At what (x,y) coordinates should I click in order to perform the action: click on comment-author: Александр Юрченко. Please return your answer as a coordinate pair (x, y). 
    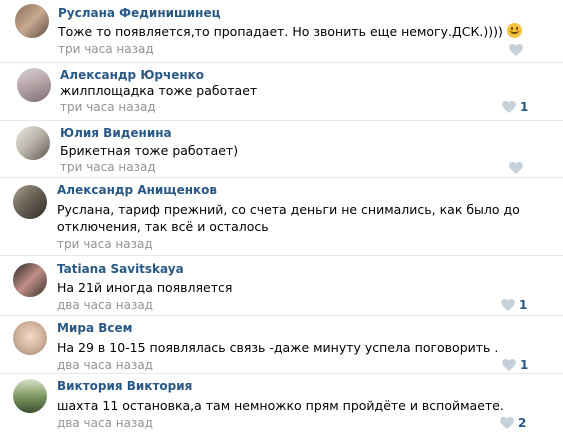
    Looking at the image, I should click on (132, 75).